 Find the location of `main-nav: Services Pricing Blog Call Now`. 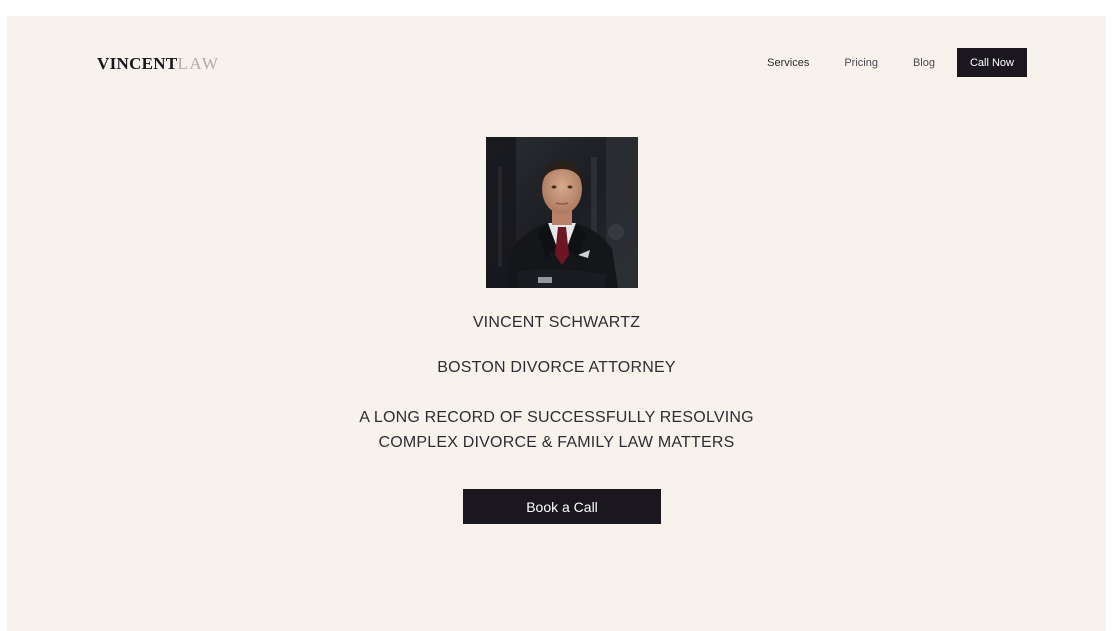

main-nav: Services Pricing Blog Call Now is located at coordinates (897, 62).